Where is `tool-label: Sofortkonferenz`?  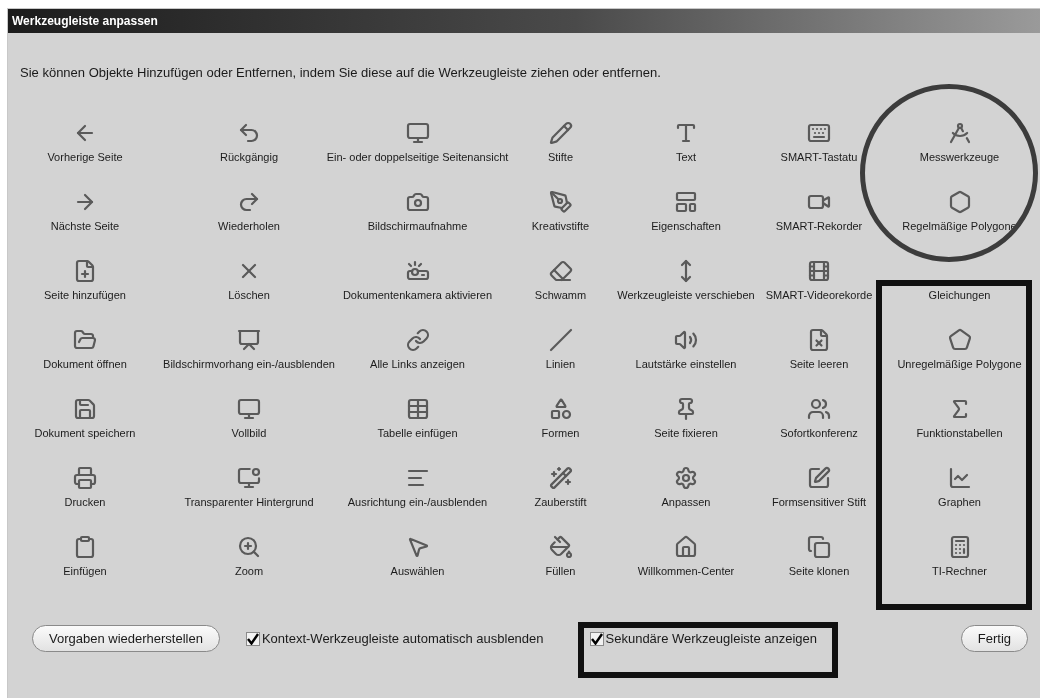
tool-label: Sofortkonferenz is located at coordinates (819, 433).